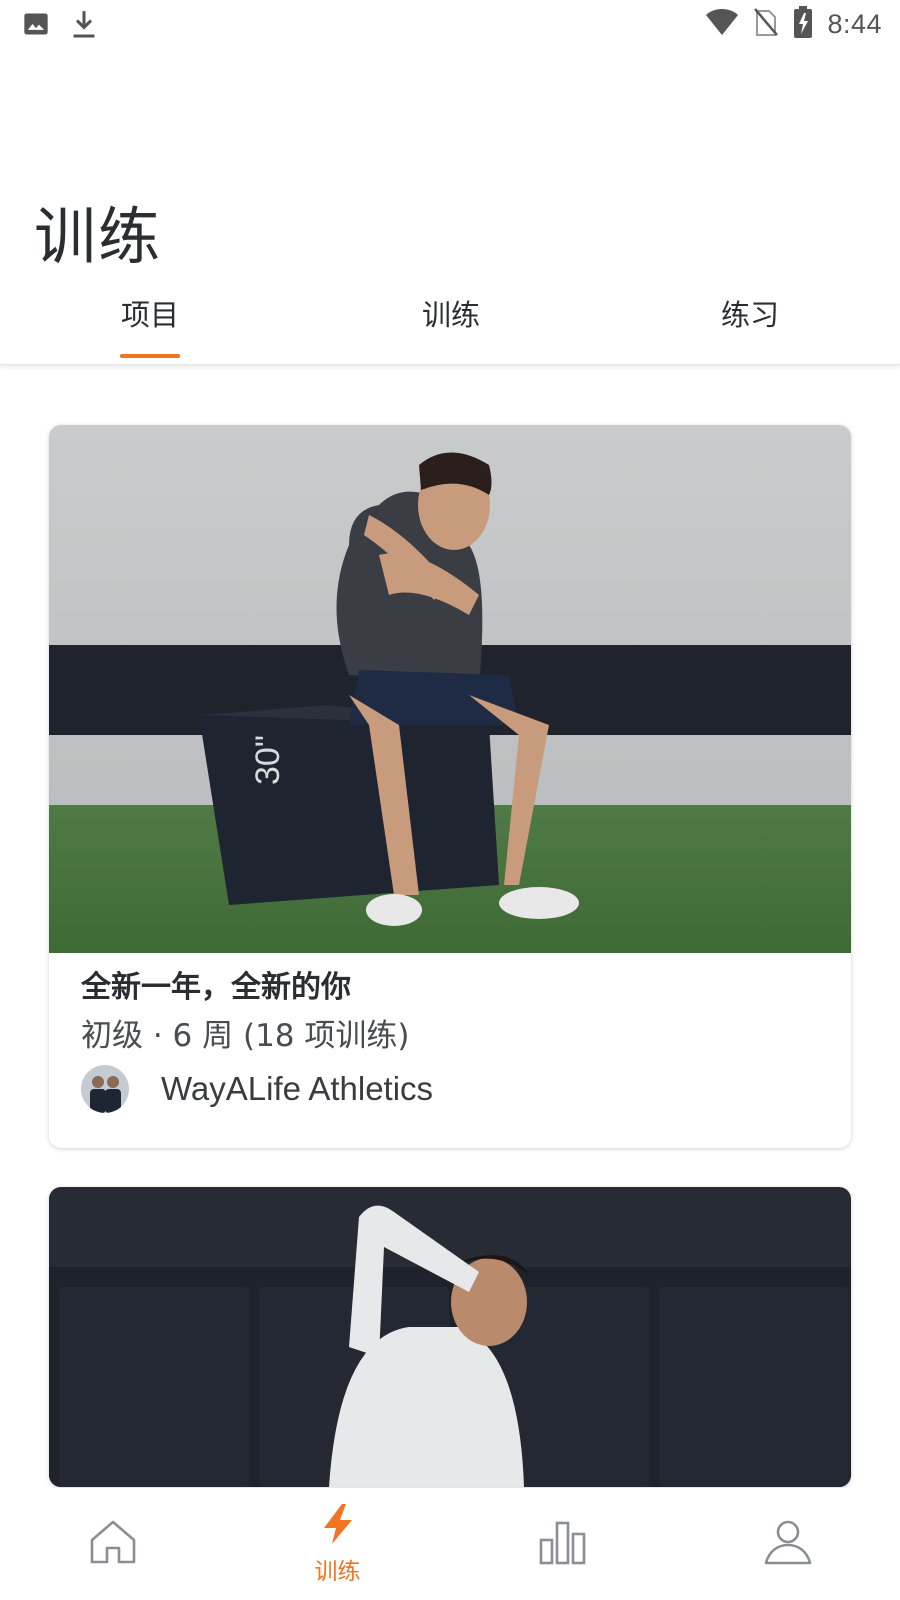 This screenshot has width=900, height=1600. Describe the element at coordinates (150, 325) in the screenshot. I see `tab-projects: 项目` at that location.